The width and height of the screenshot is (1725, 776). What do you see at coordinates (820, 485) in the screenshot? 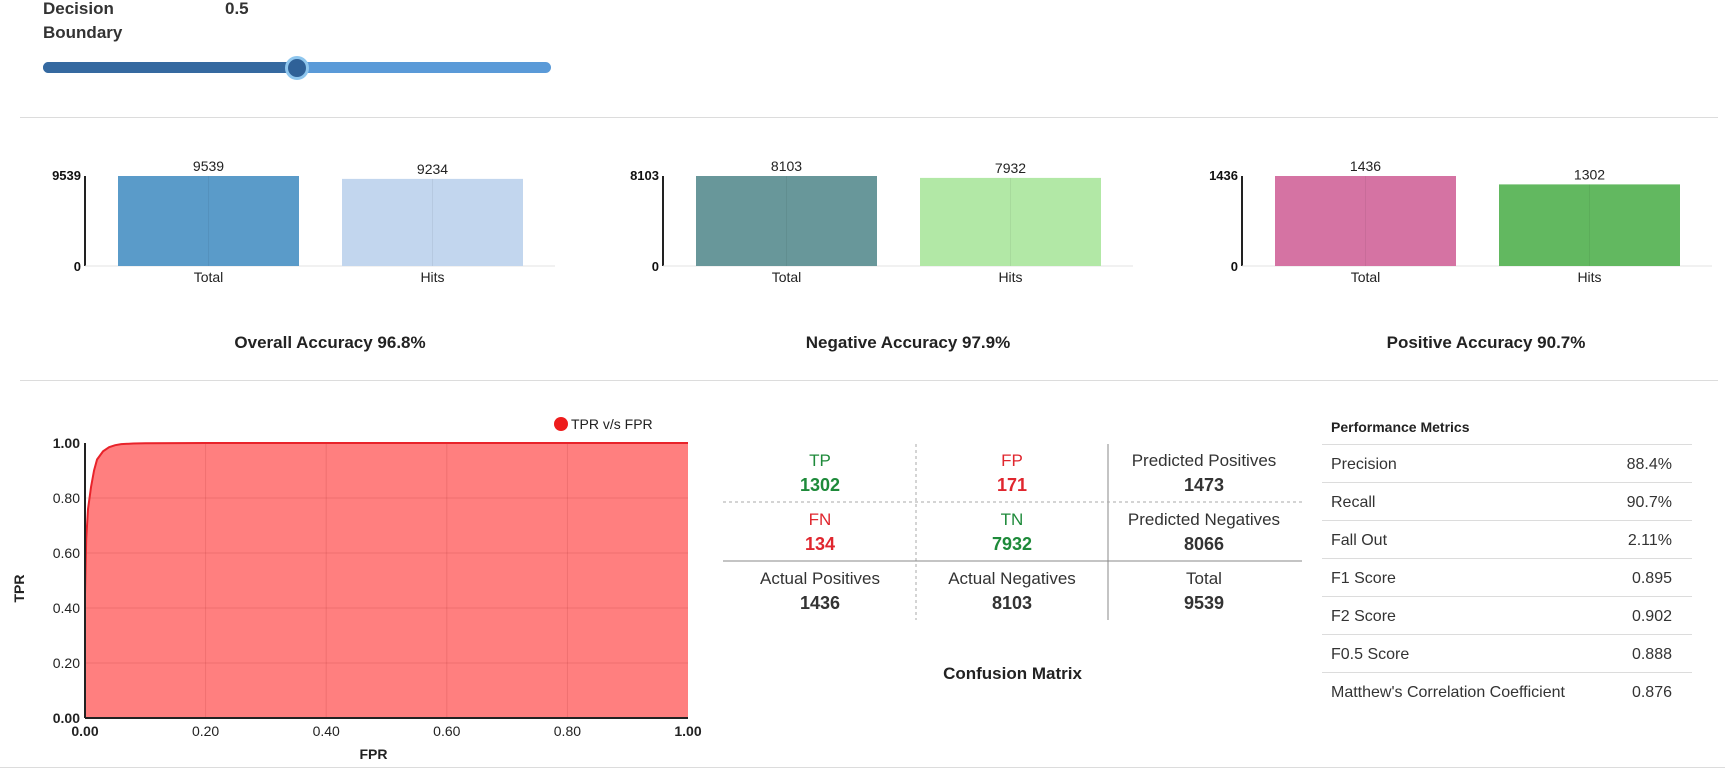
I see `cm-tp-value: 1302` at bounding box center [820, 485].